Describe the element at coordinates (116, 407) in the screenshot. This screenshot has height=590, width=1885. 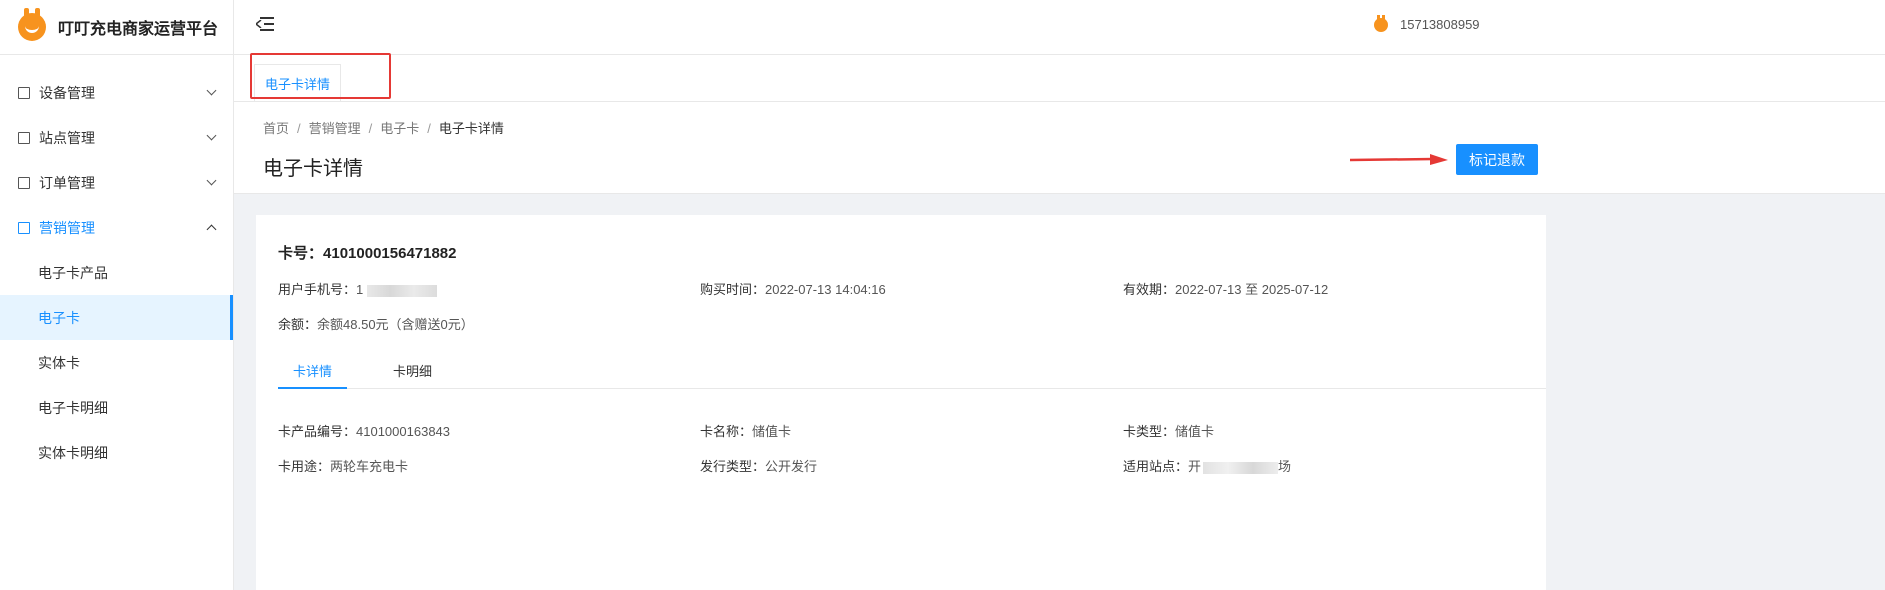
I see `sidebar-subitem-ecard-detail: 电子卡明细` at that location.